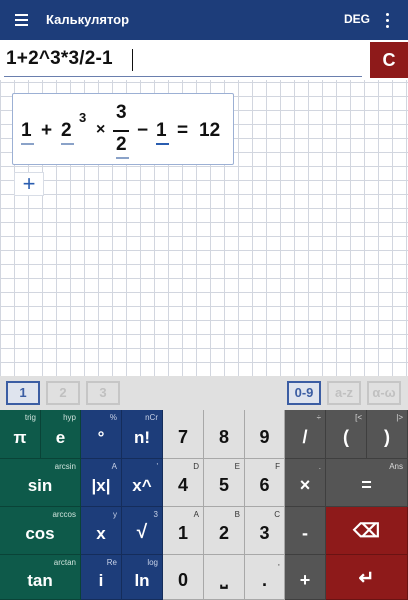 This screenshot has width=408, height=600. Describe the element at coordinates (101, 531) in the screenshot. I see `key-variable-x: y x` at that location.